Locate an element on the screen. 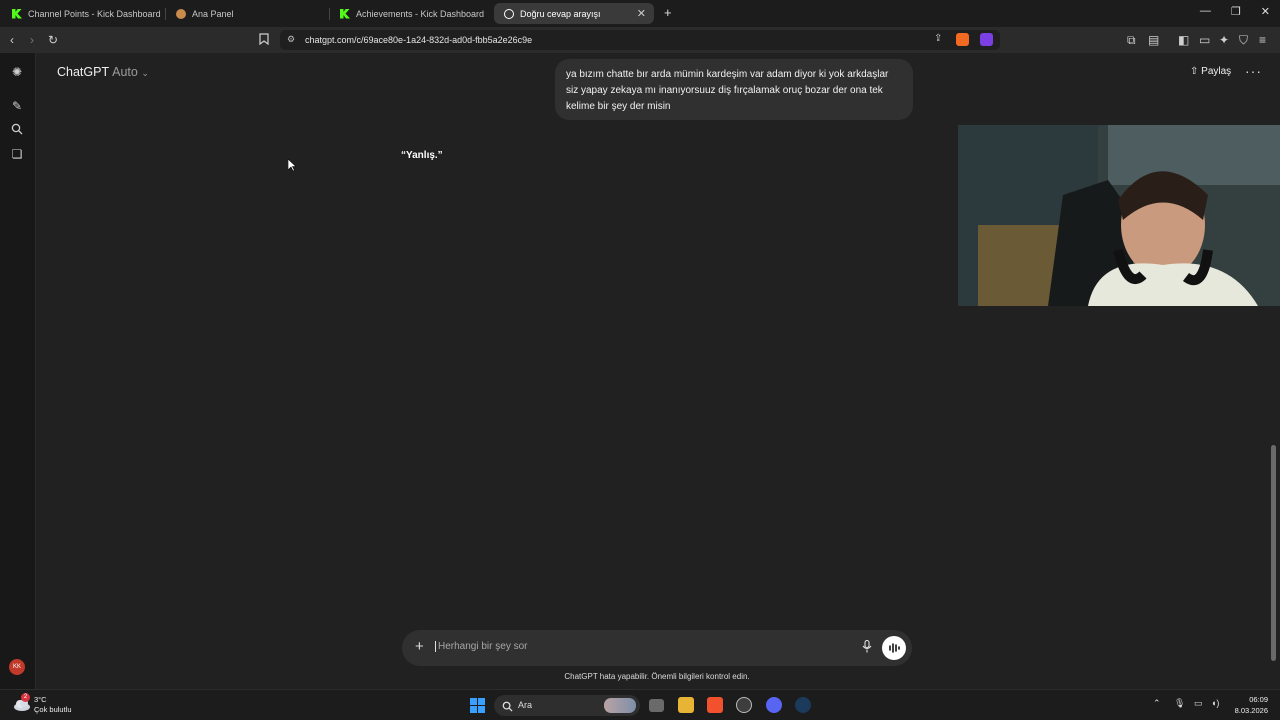 The image size is (1280, 720). share-icon: ⇧ is located at coordinates (1196, 71).